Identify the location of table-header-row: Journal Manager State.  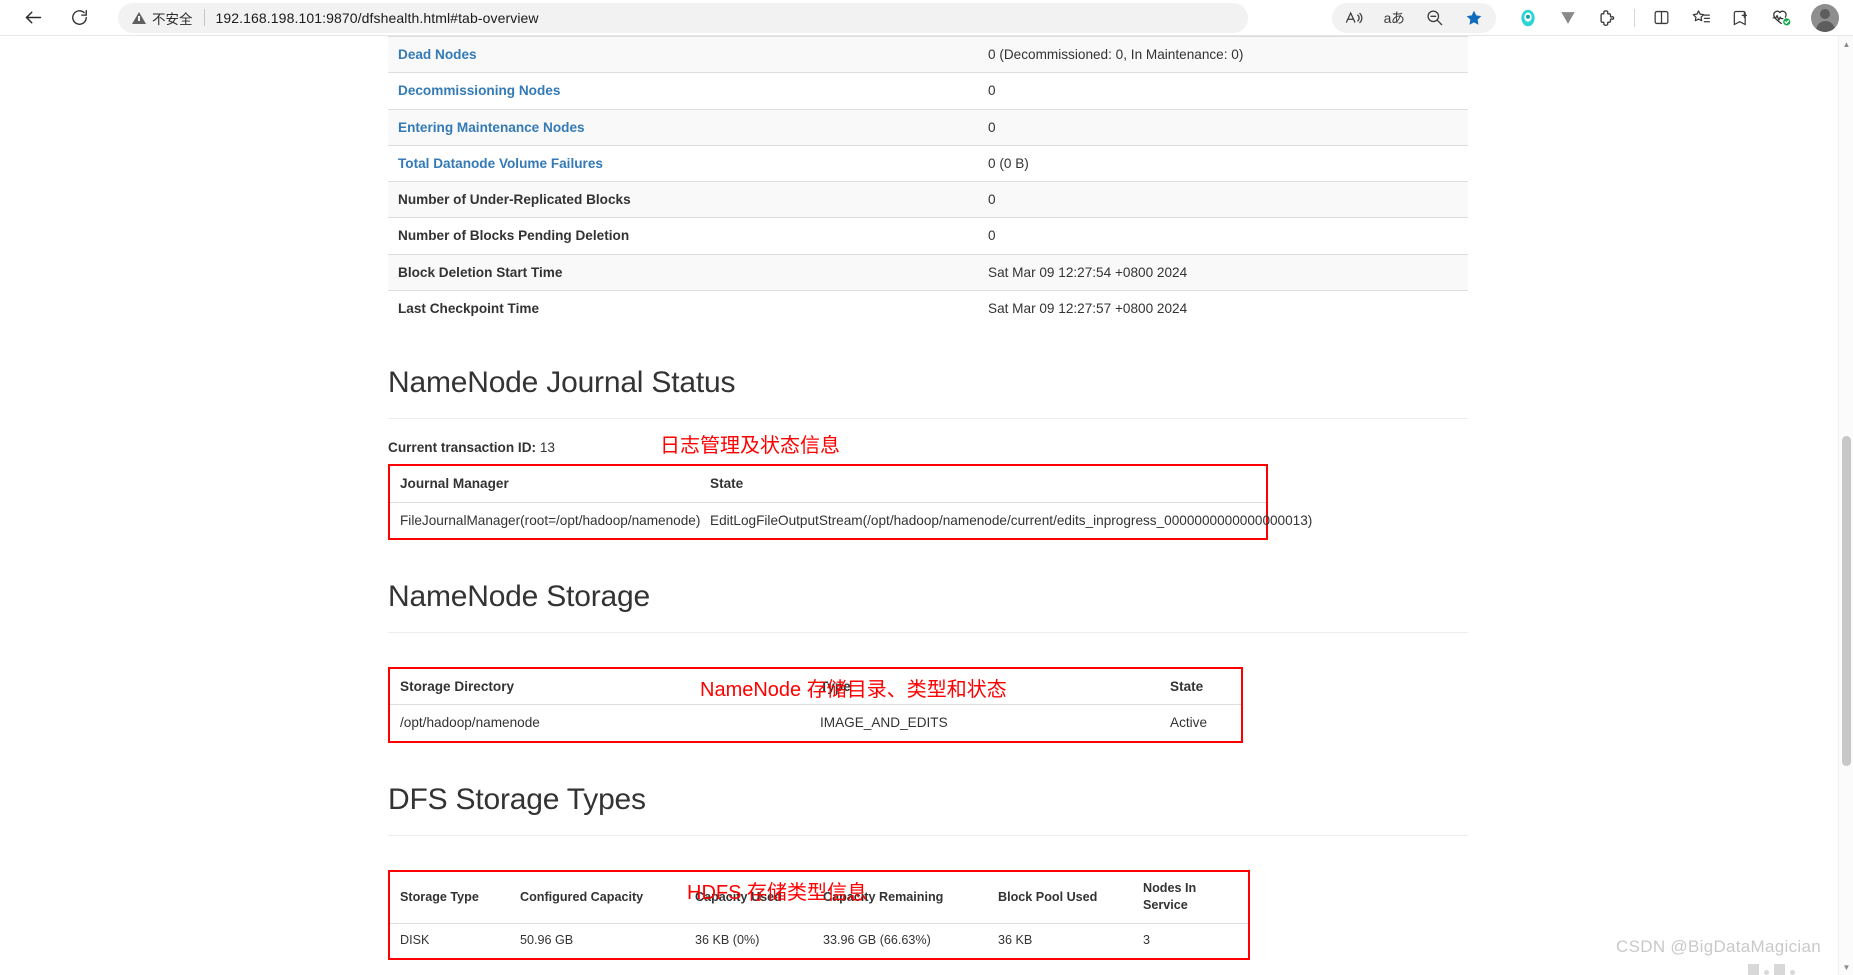
(828, 484).